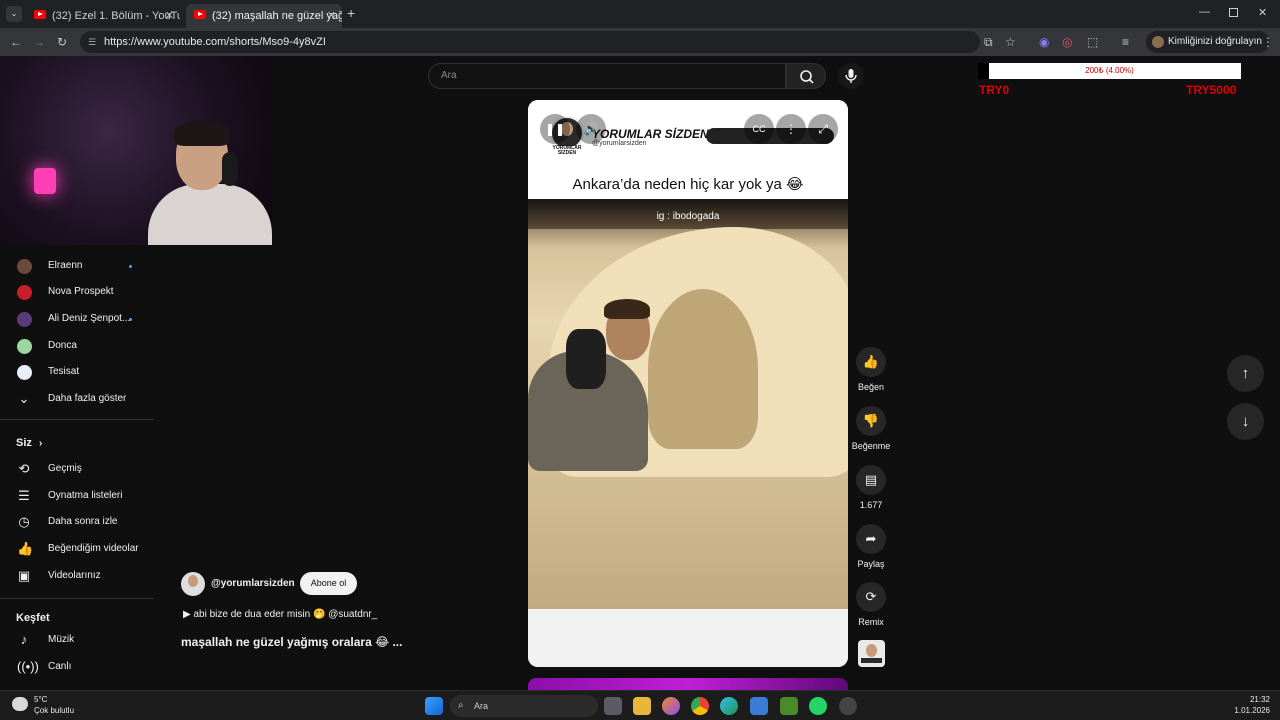 This screenshot has height=720, width=1280. What do you see at coordinates (1125, 42) in the screenshot?
I see `tab-search-icon: ≡` at bounding box center [1125, 42].